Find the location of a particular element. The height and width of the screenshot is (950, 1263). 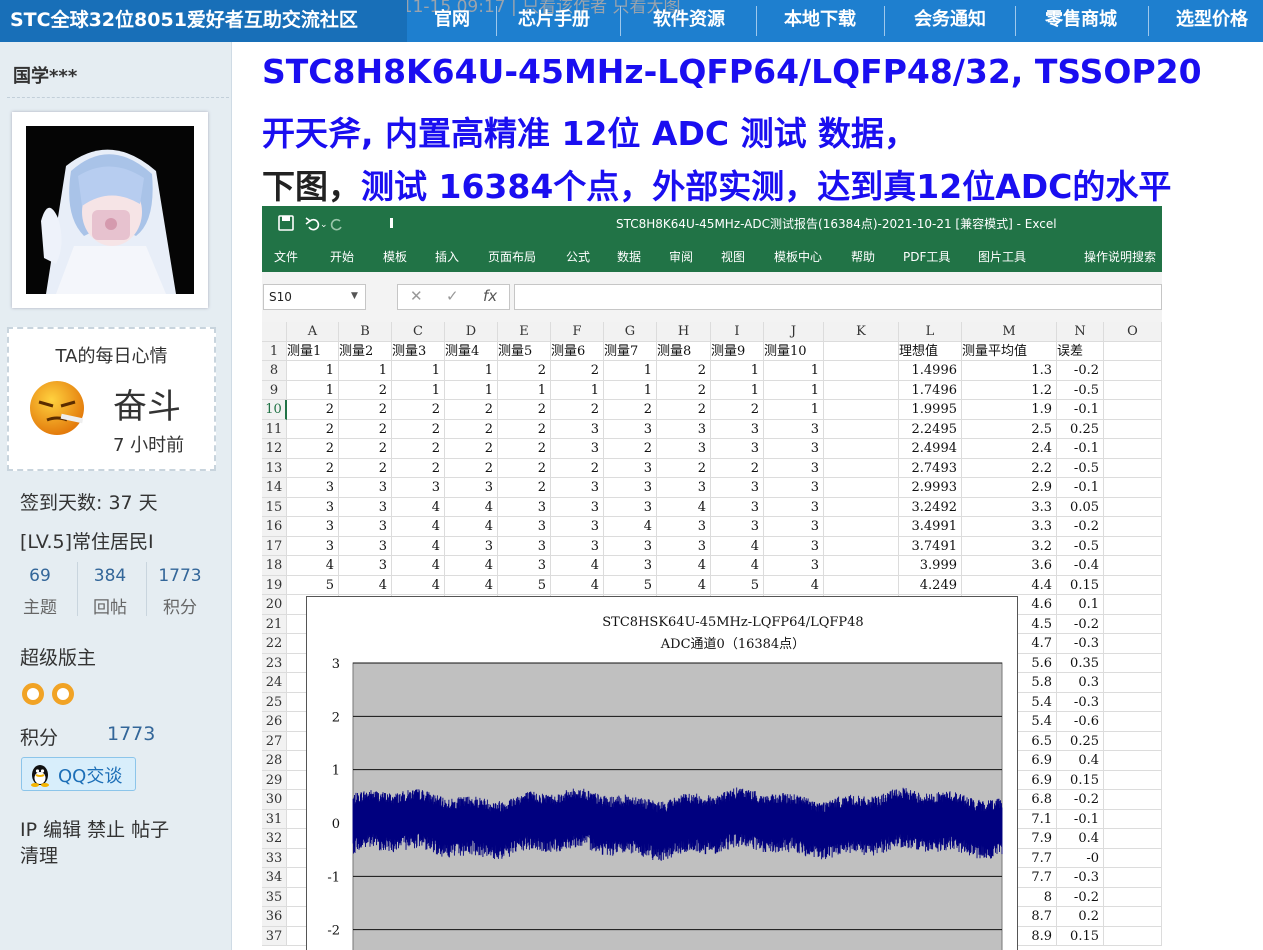

column-header: A is located at coordinates (313, 332).